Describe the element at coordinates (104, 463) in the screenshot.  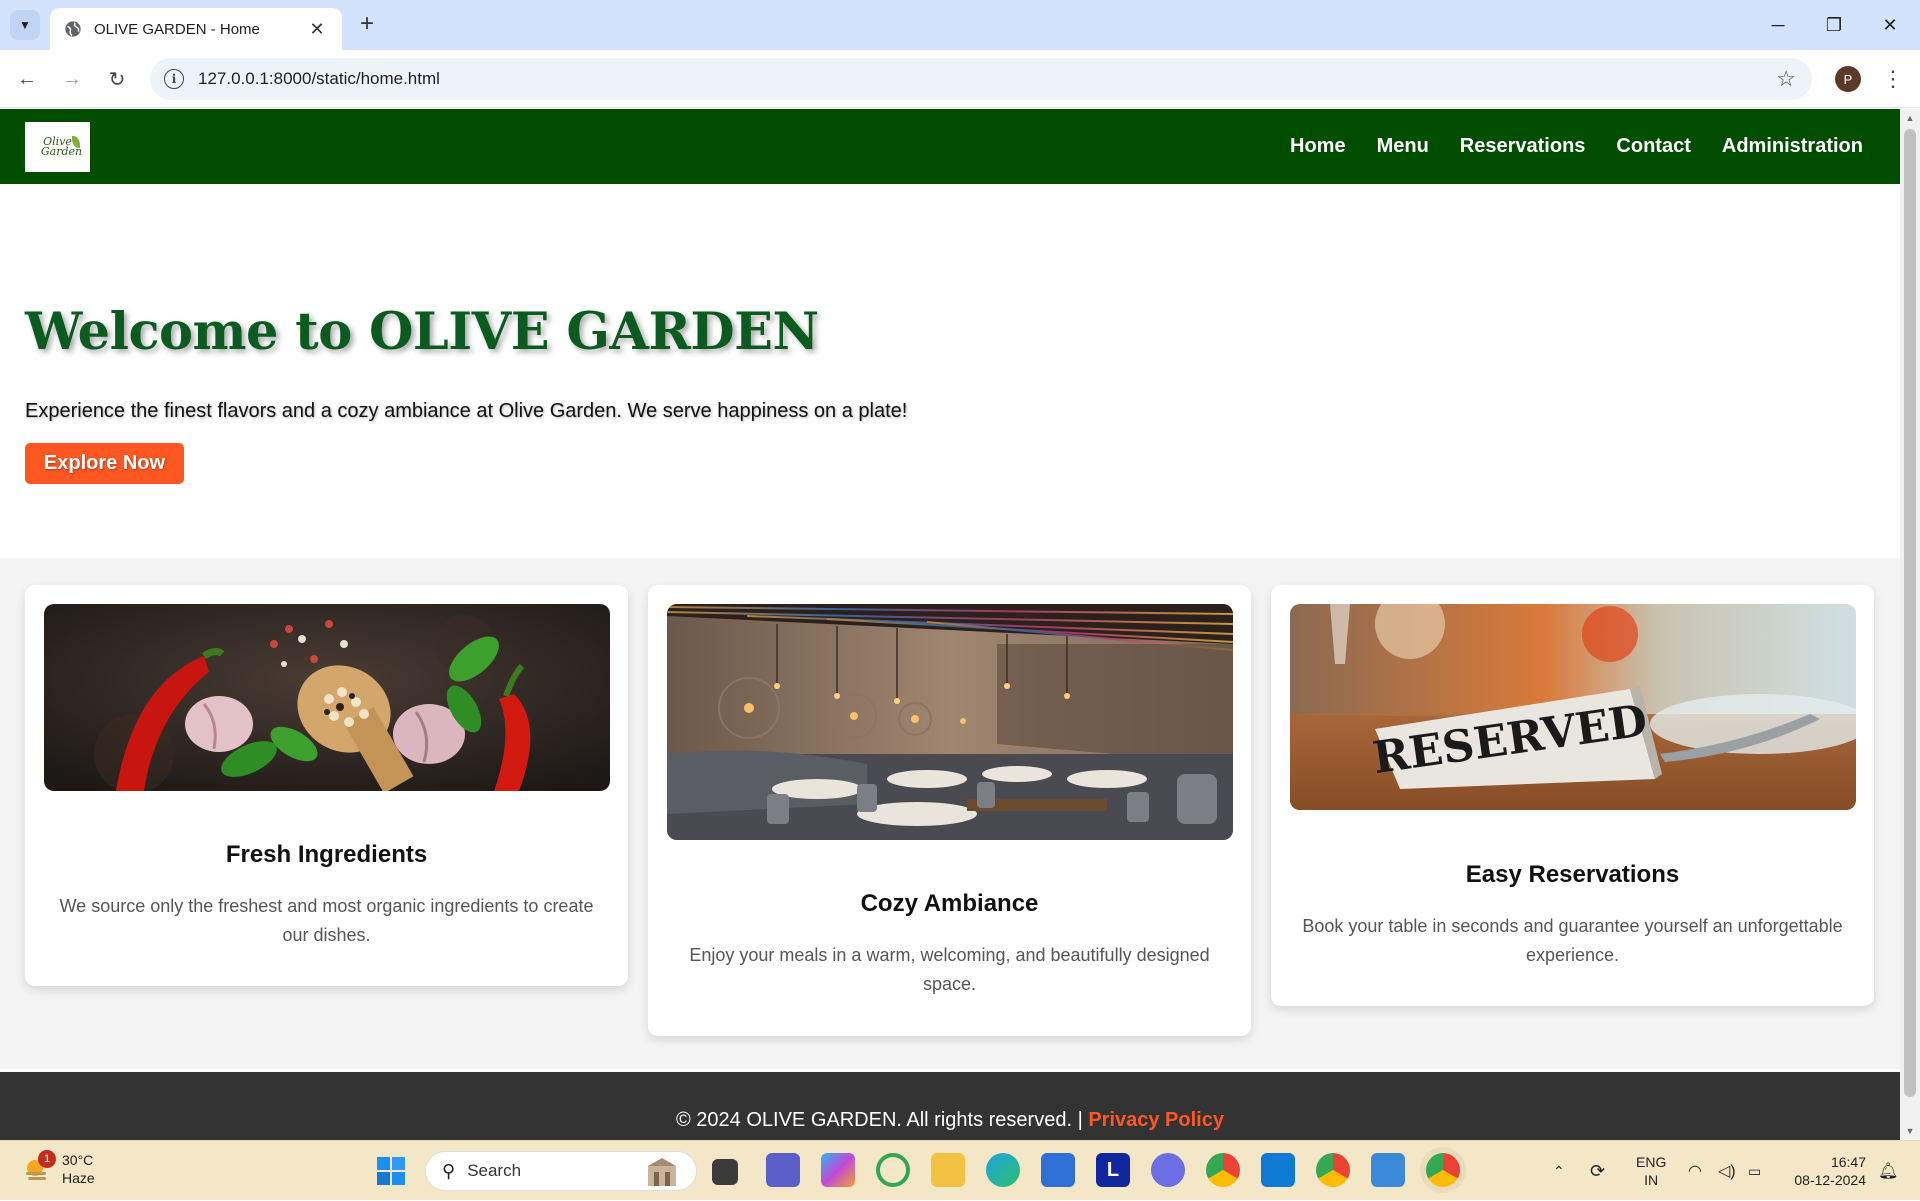
I see `explore-now-button: Explore Now` at that location.